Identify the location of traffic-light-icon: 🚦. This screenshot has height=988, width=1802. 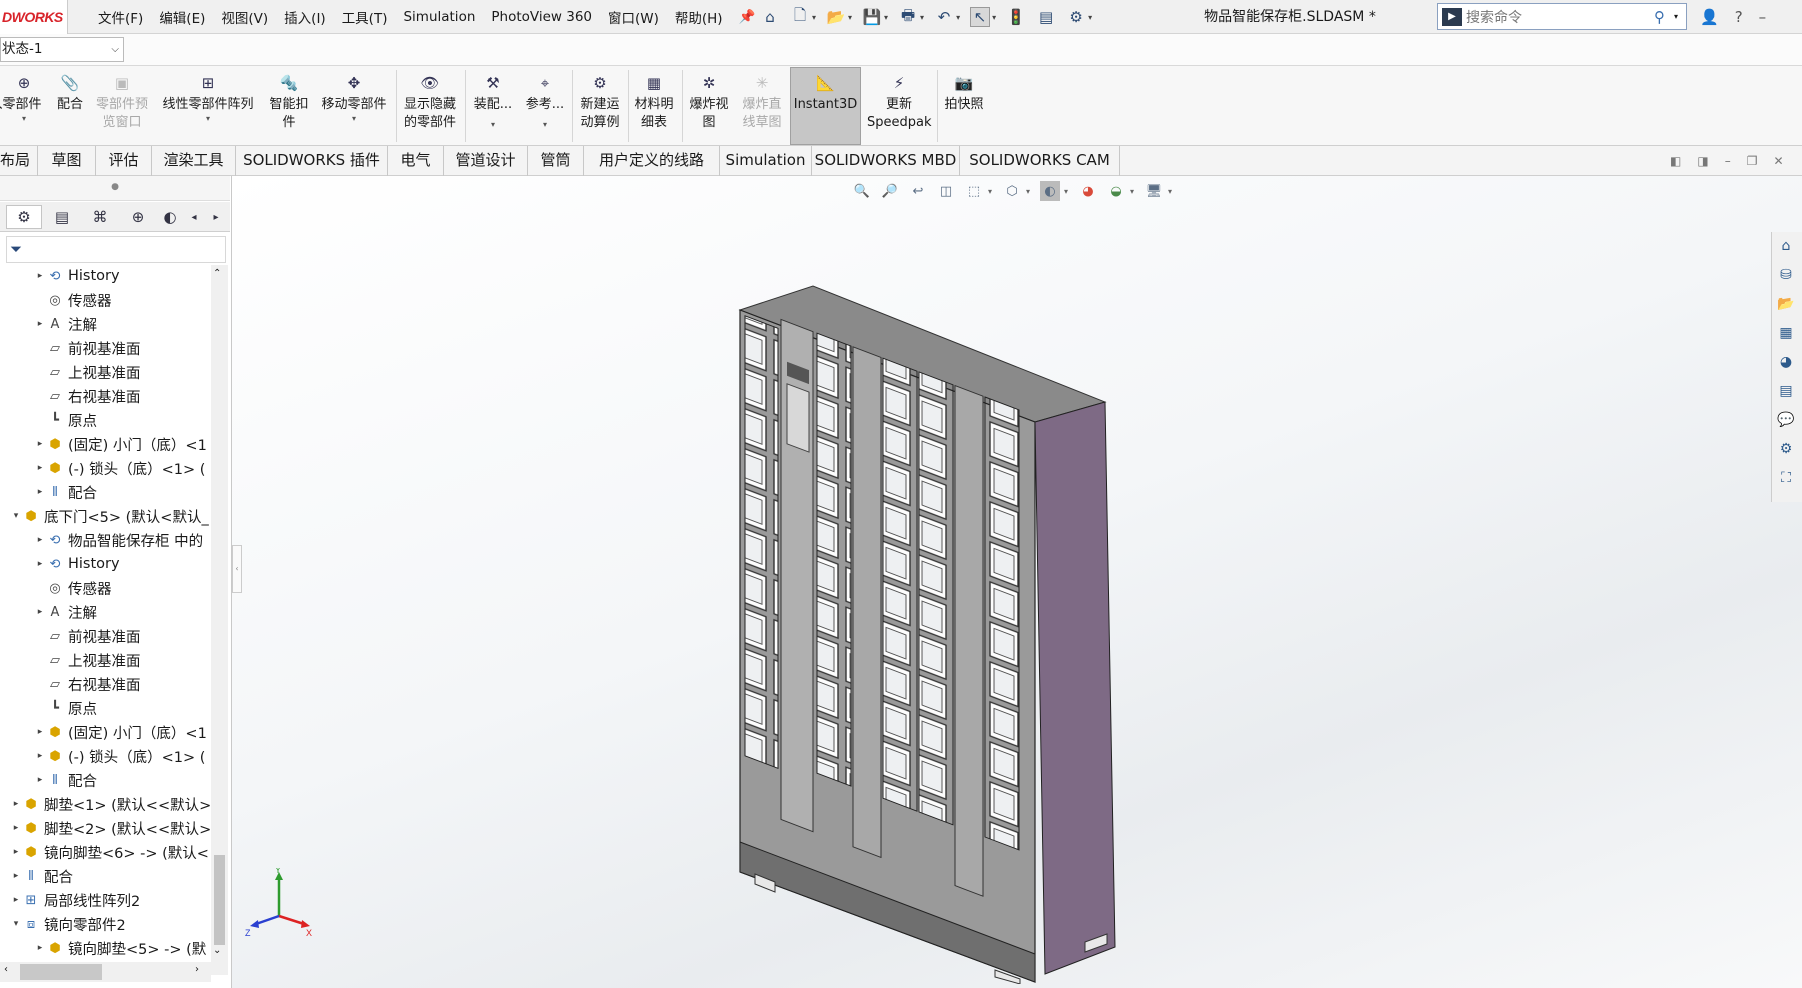
(1016, 17).